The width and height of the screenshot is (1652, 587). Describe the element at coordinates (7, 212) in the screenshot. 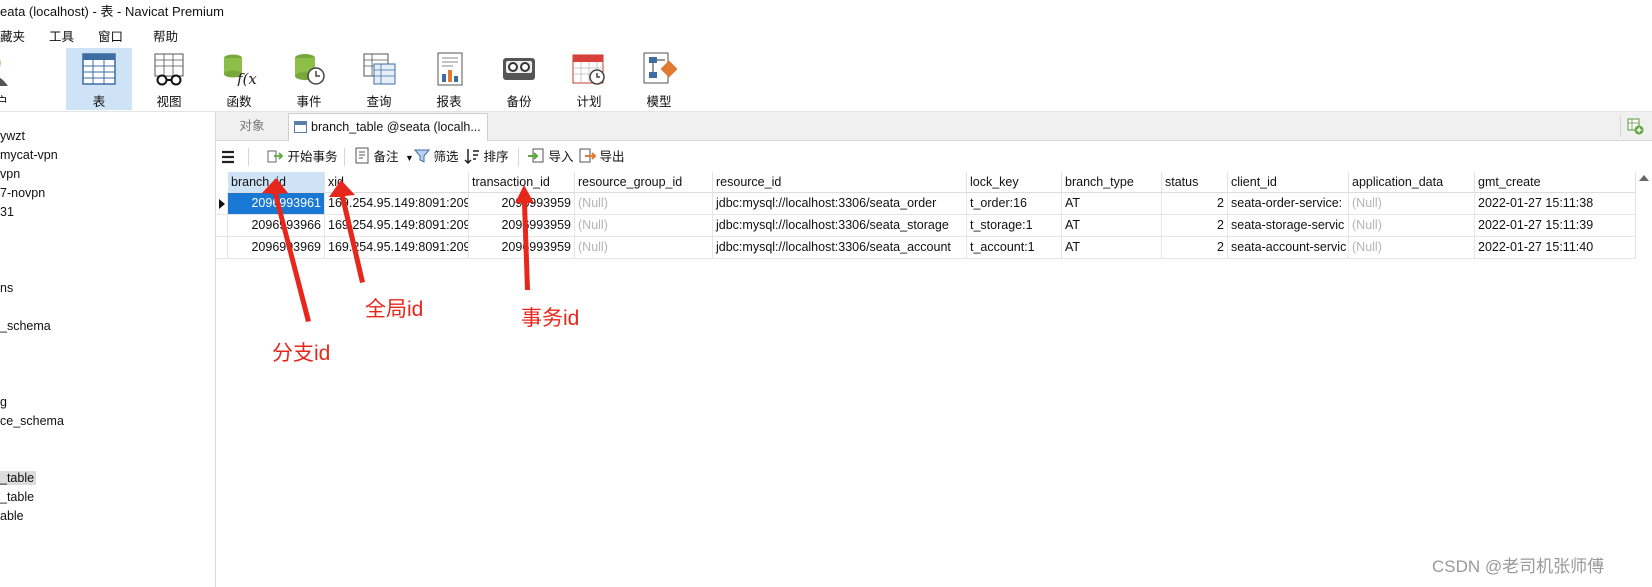

I see `tree-item: 31` at that location.